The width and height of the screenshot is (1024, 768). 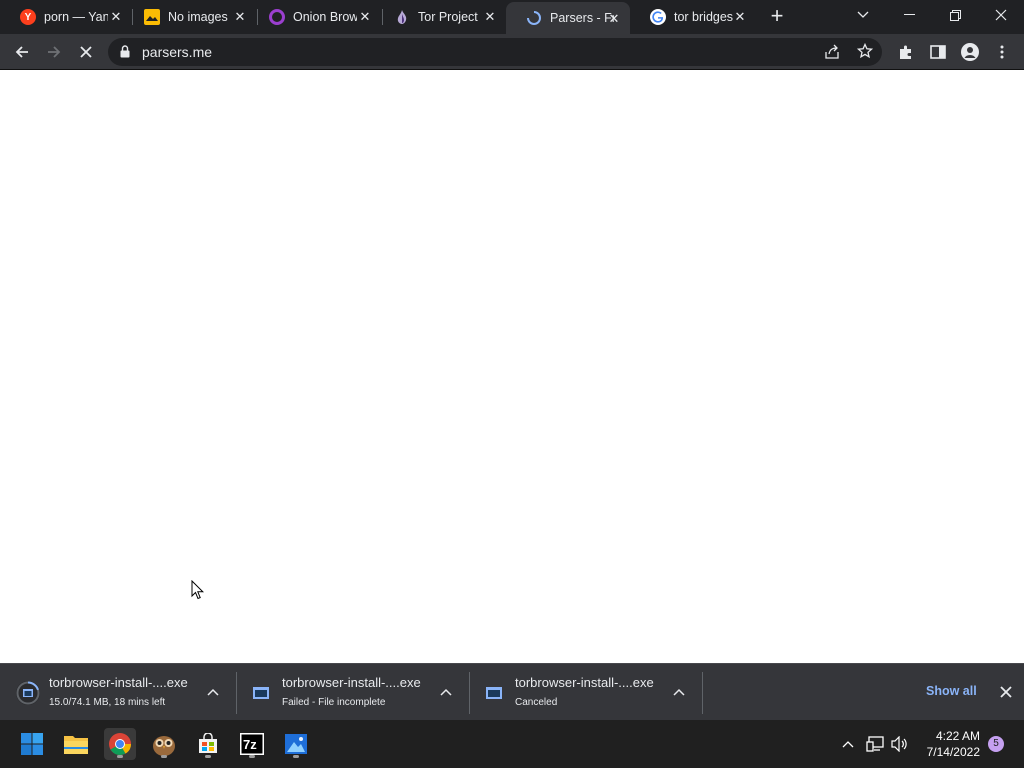 I want to click on profile-button, so click(x=970, y=52).